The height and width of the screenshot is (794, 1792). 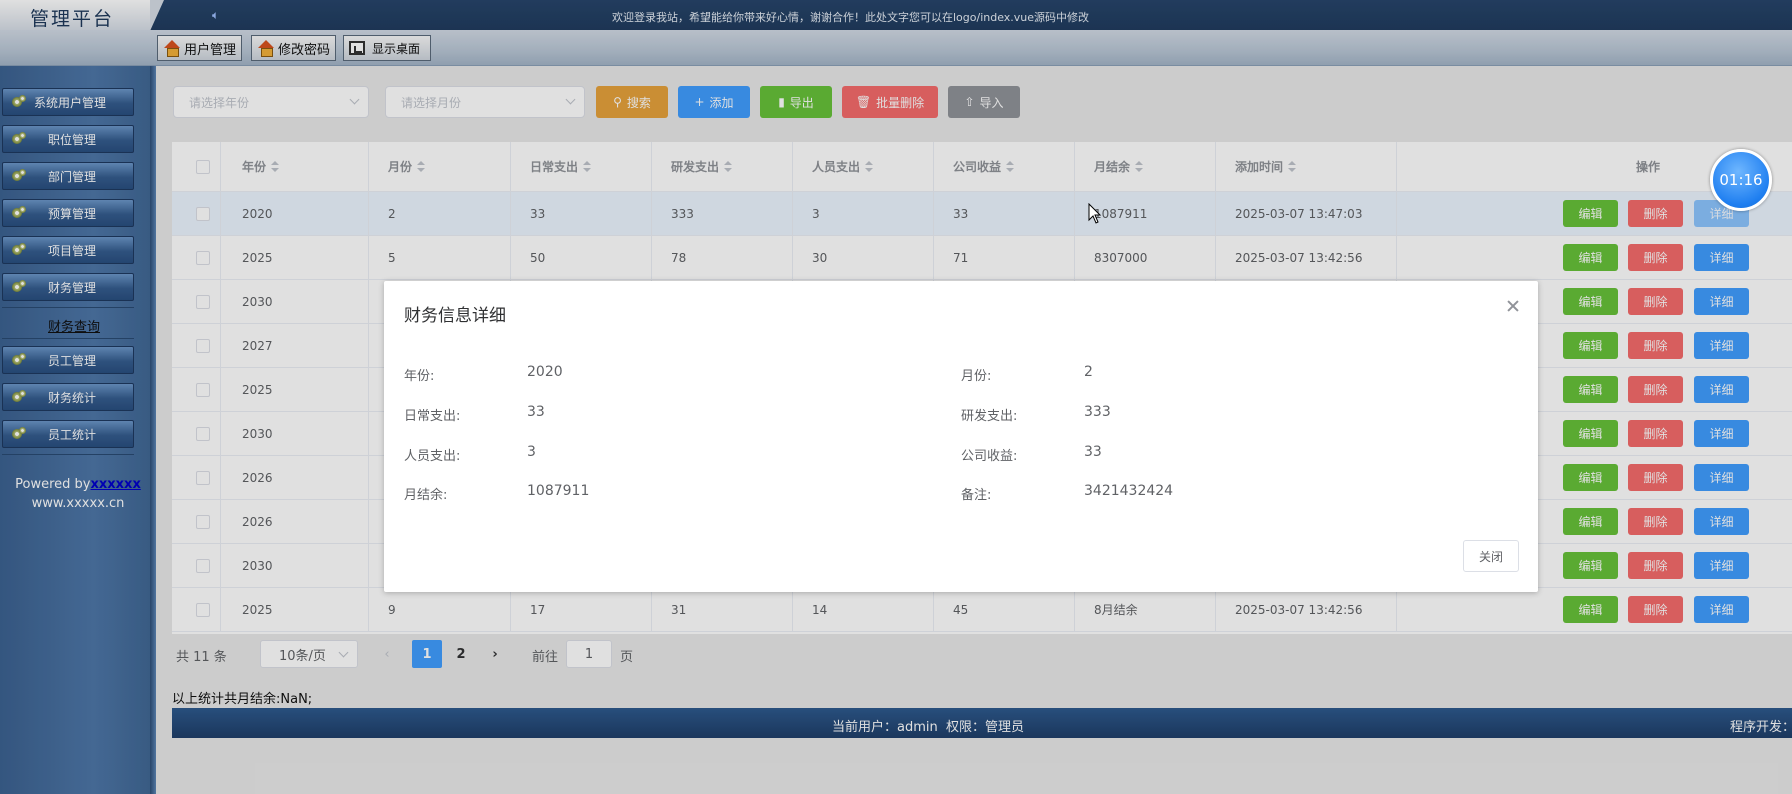 What do you see at coordinates (545, 372) in the screenshot?
I see `field-value-year: 2020` at bounding box center [545, 372].